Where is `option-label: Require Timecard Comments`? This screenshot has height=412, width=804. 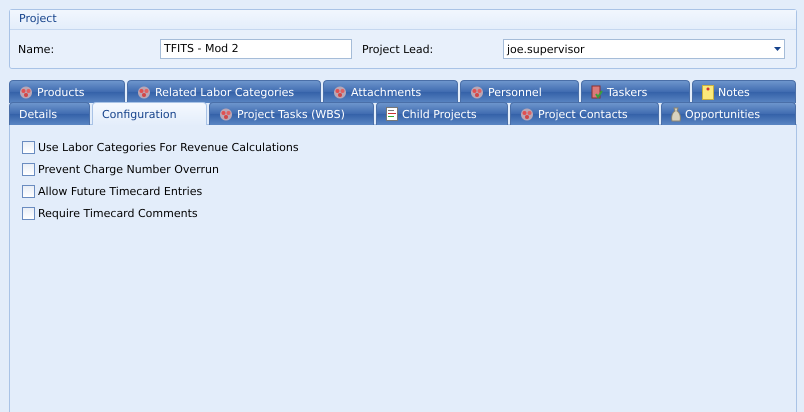
option-label: Require Timecard Comments is located at coordinates (118, 213).